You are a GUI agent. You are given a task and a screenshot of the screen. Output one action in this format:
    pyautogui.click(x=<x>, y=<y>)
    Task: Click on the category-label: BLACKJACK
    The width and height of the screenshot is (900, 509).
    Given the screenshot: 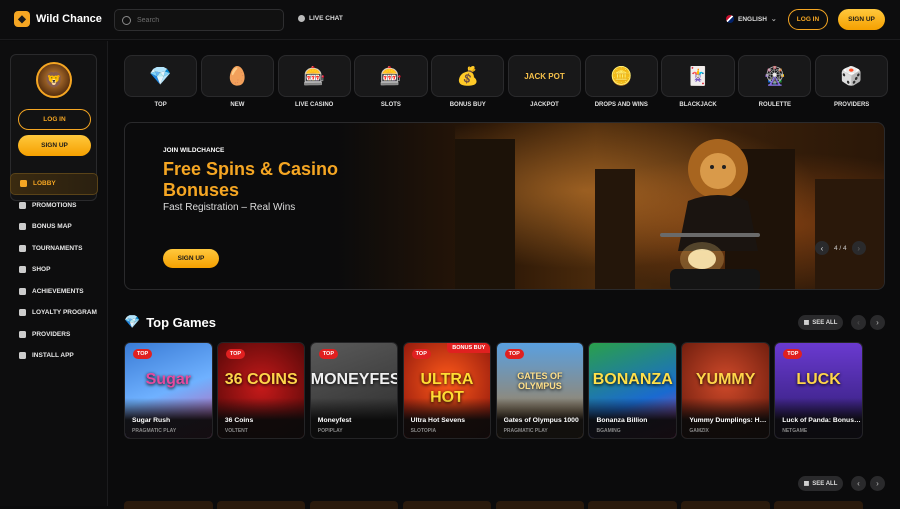 What is the action you would take?
    pyautogui.click(x=698, y=105)
    